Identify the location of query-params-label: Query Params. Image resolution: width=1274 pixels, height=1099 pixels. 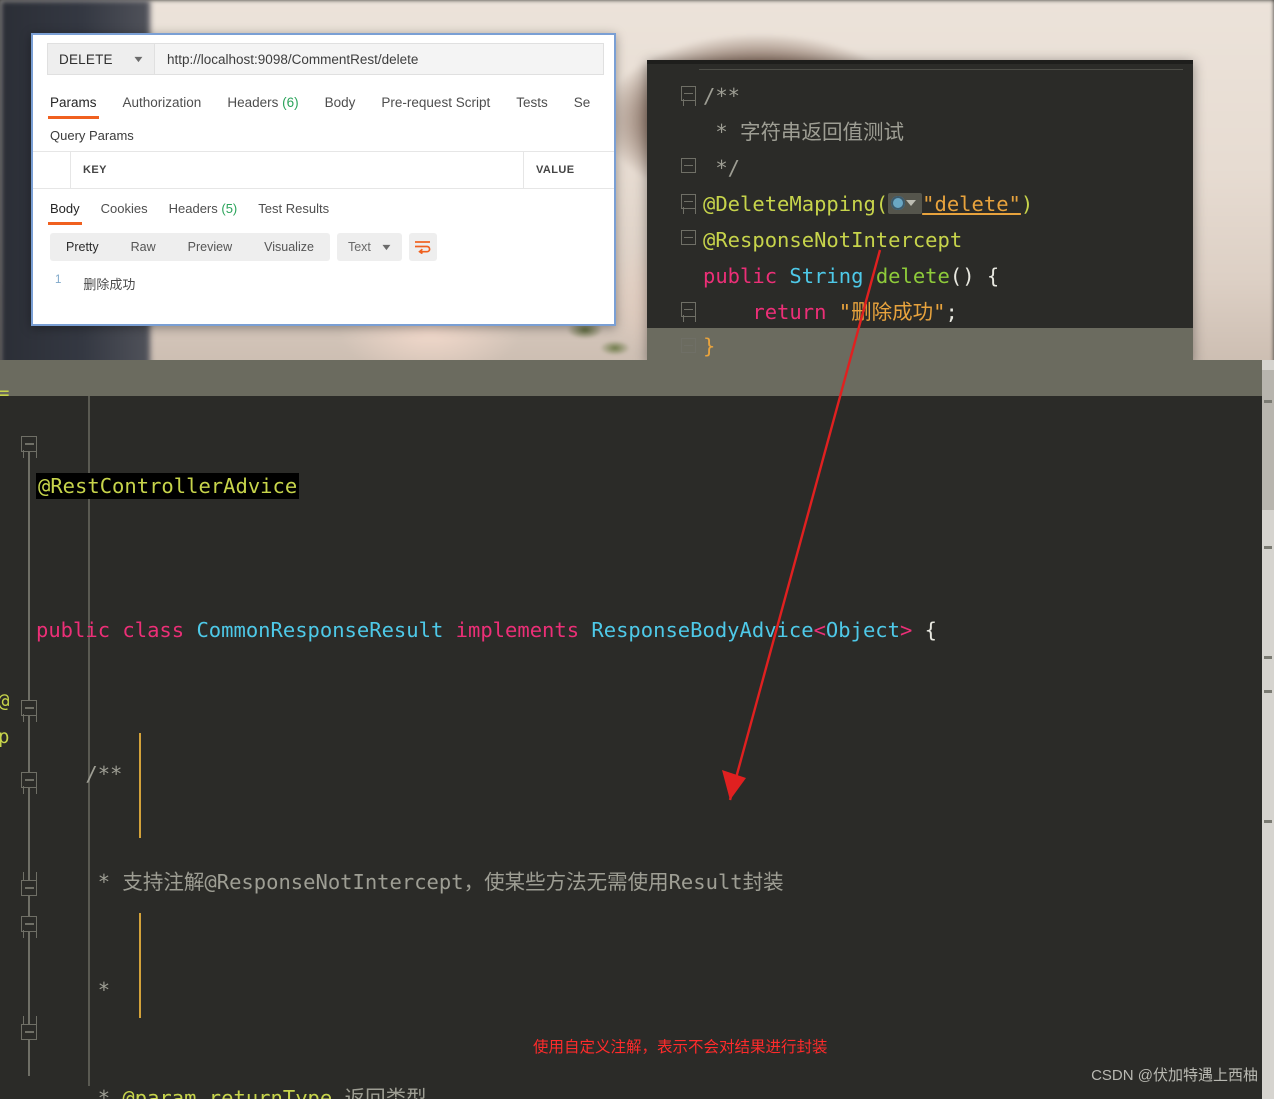
(92, 135).